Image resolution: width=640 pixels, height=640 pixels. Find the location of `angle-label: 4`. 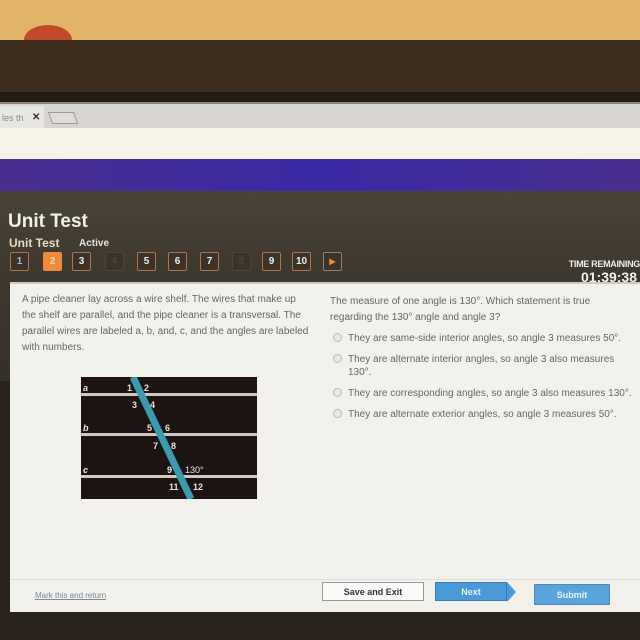

angle-label: 4 is located at coordinates (152, 405).